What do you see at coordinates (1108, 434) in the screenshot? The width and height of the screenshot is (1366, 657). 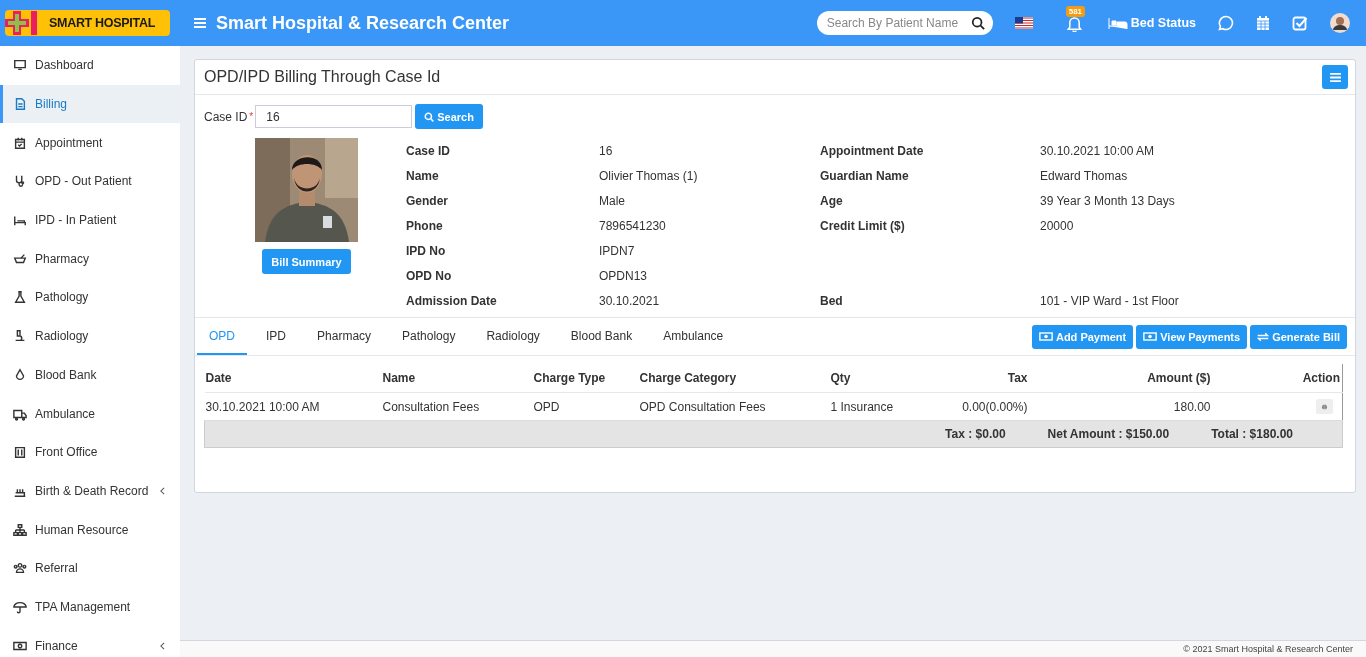 I see `total-value: Net Amount : $150.00` at bounding box center [1108, 434].